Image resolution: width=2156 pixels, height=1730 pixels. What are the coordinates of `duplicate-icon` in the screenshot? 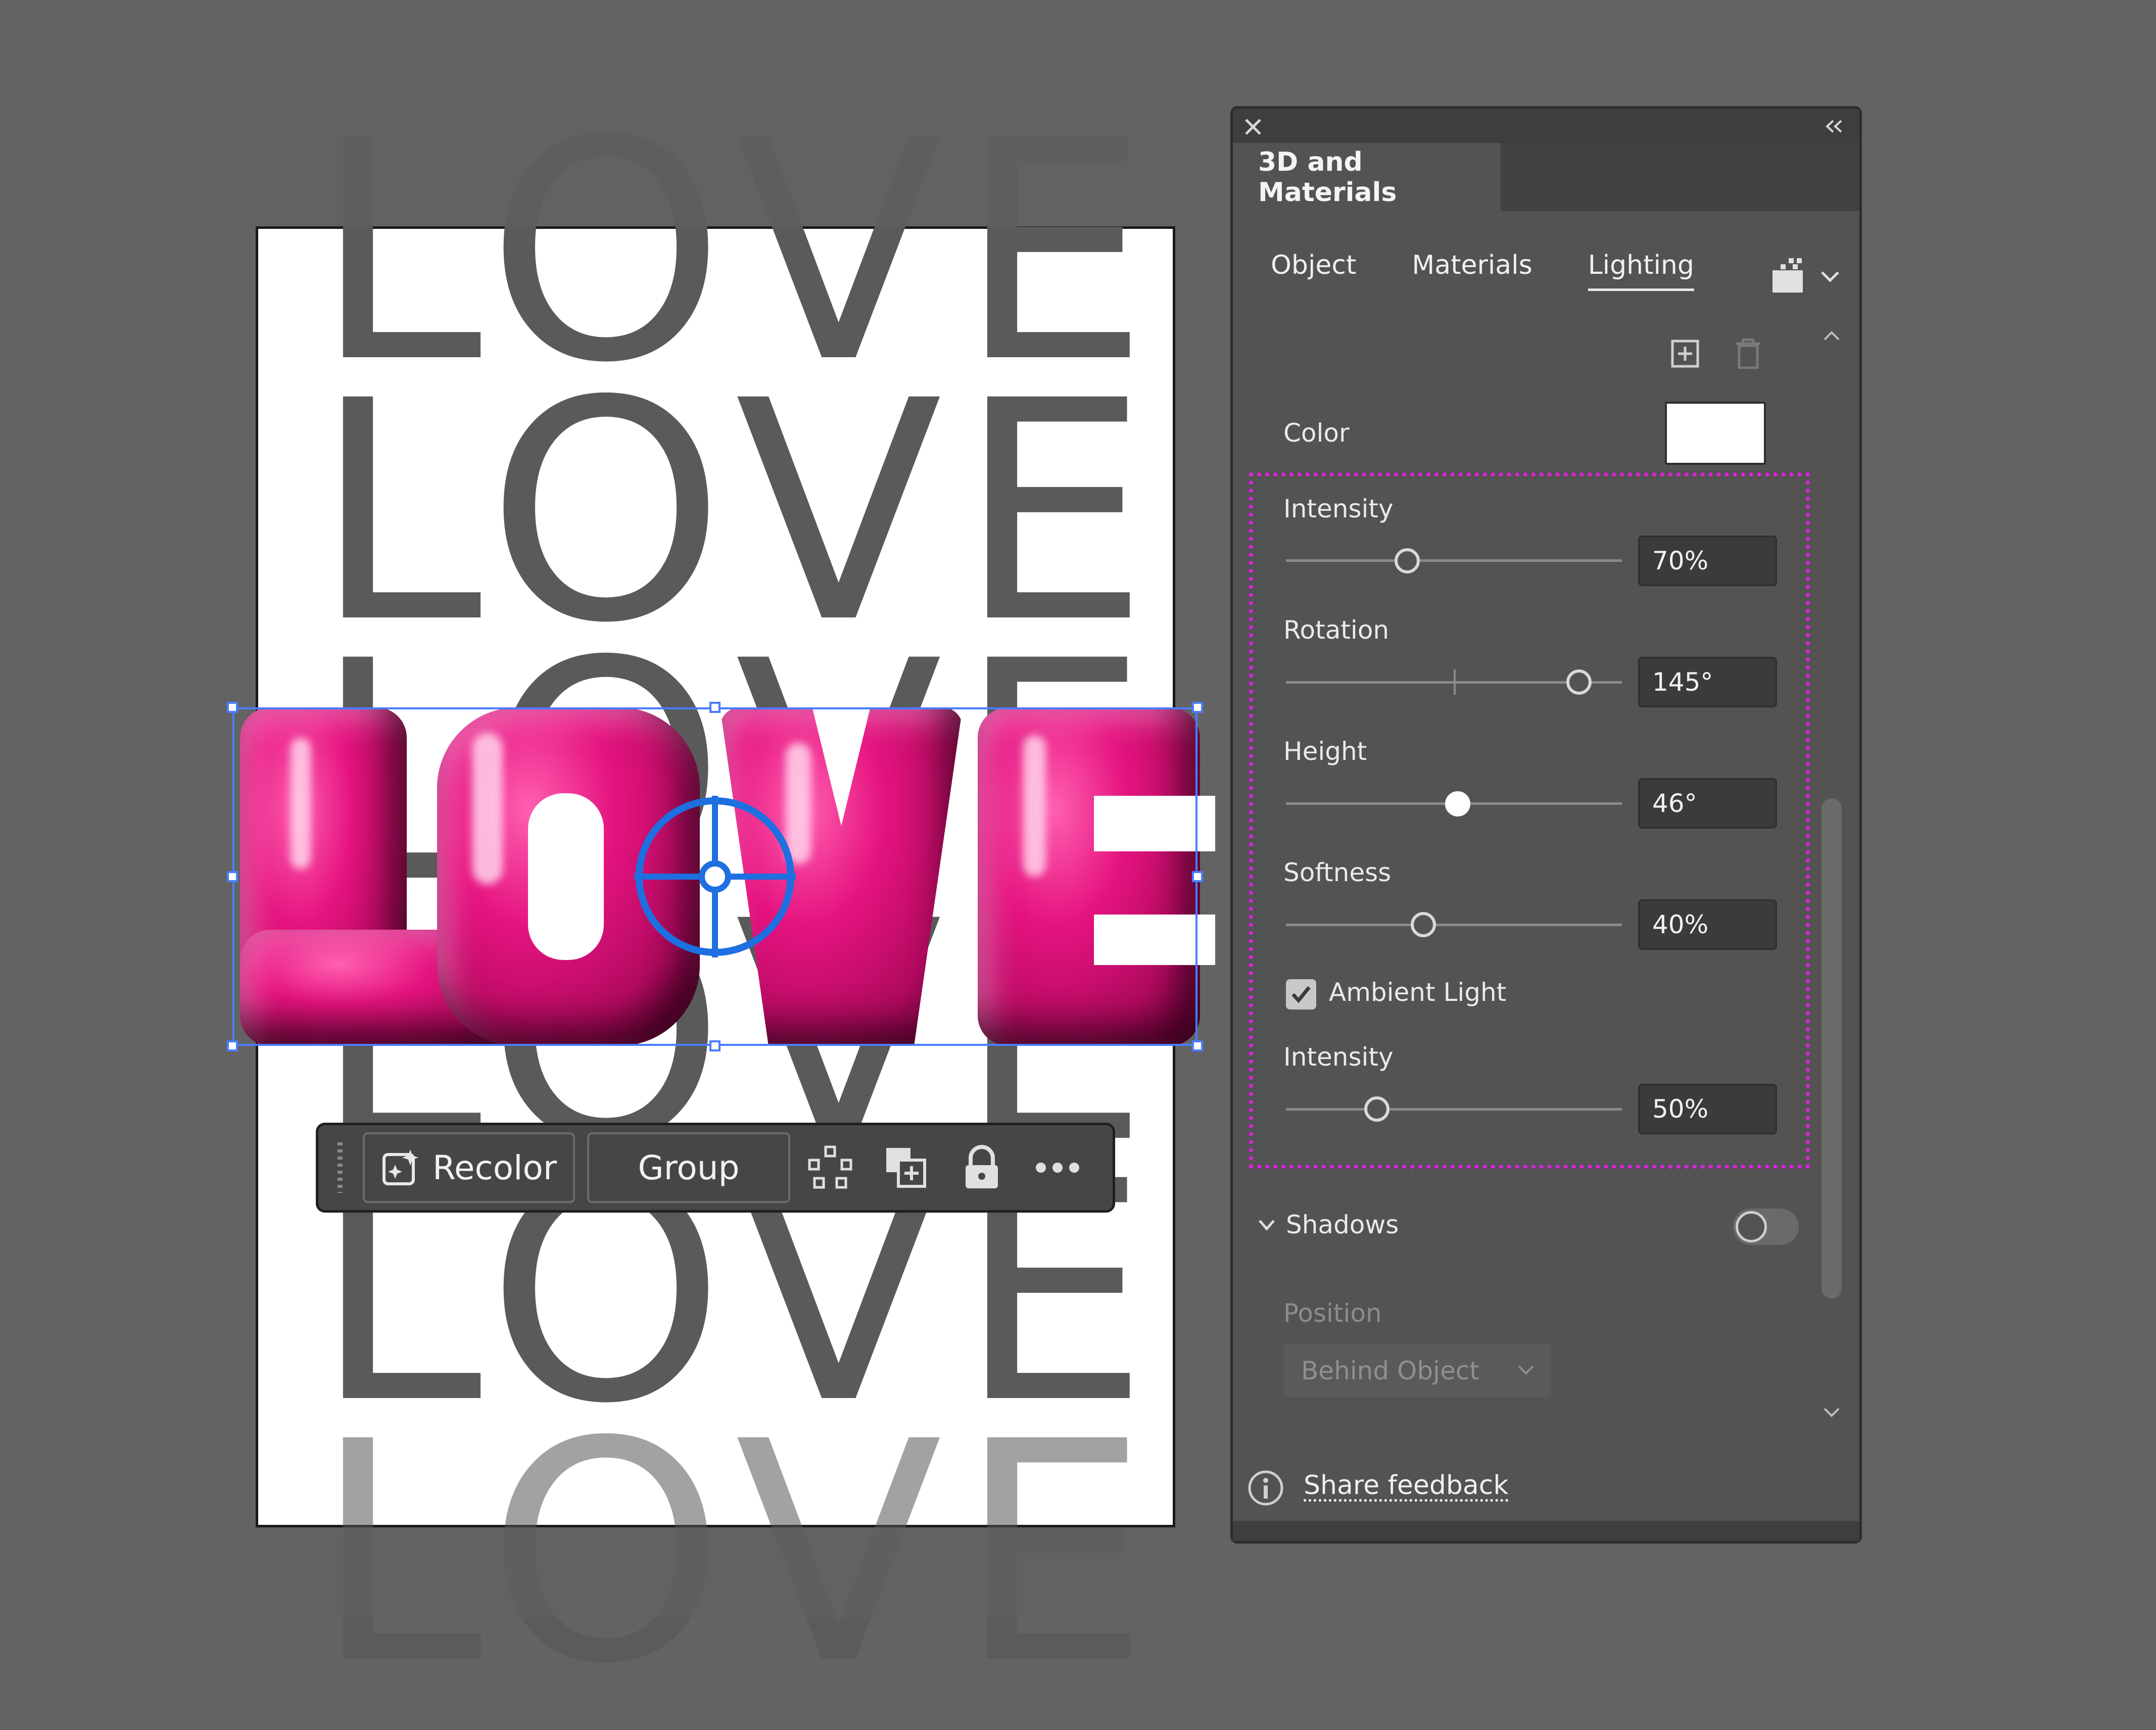 It's located at (906, 1167).